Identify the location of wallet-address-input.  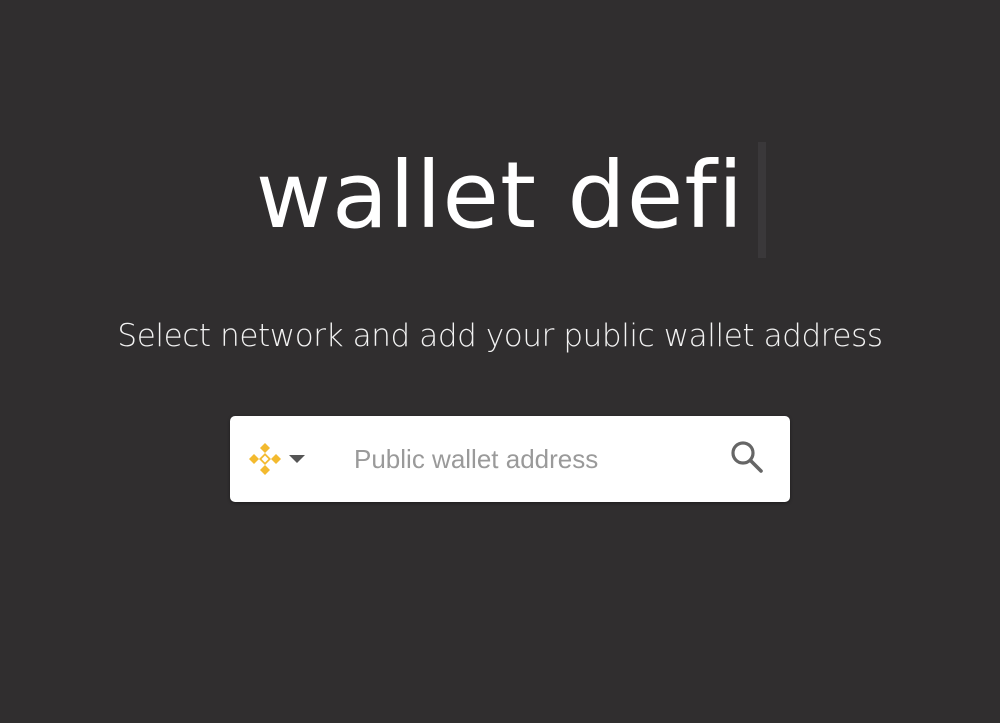
(534, 459).